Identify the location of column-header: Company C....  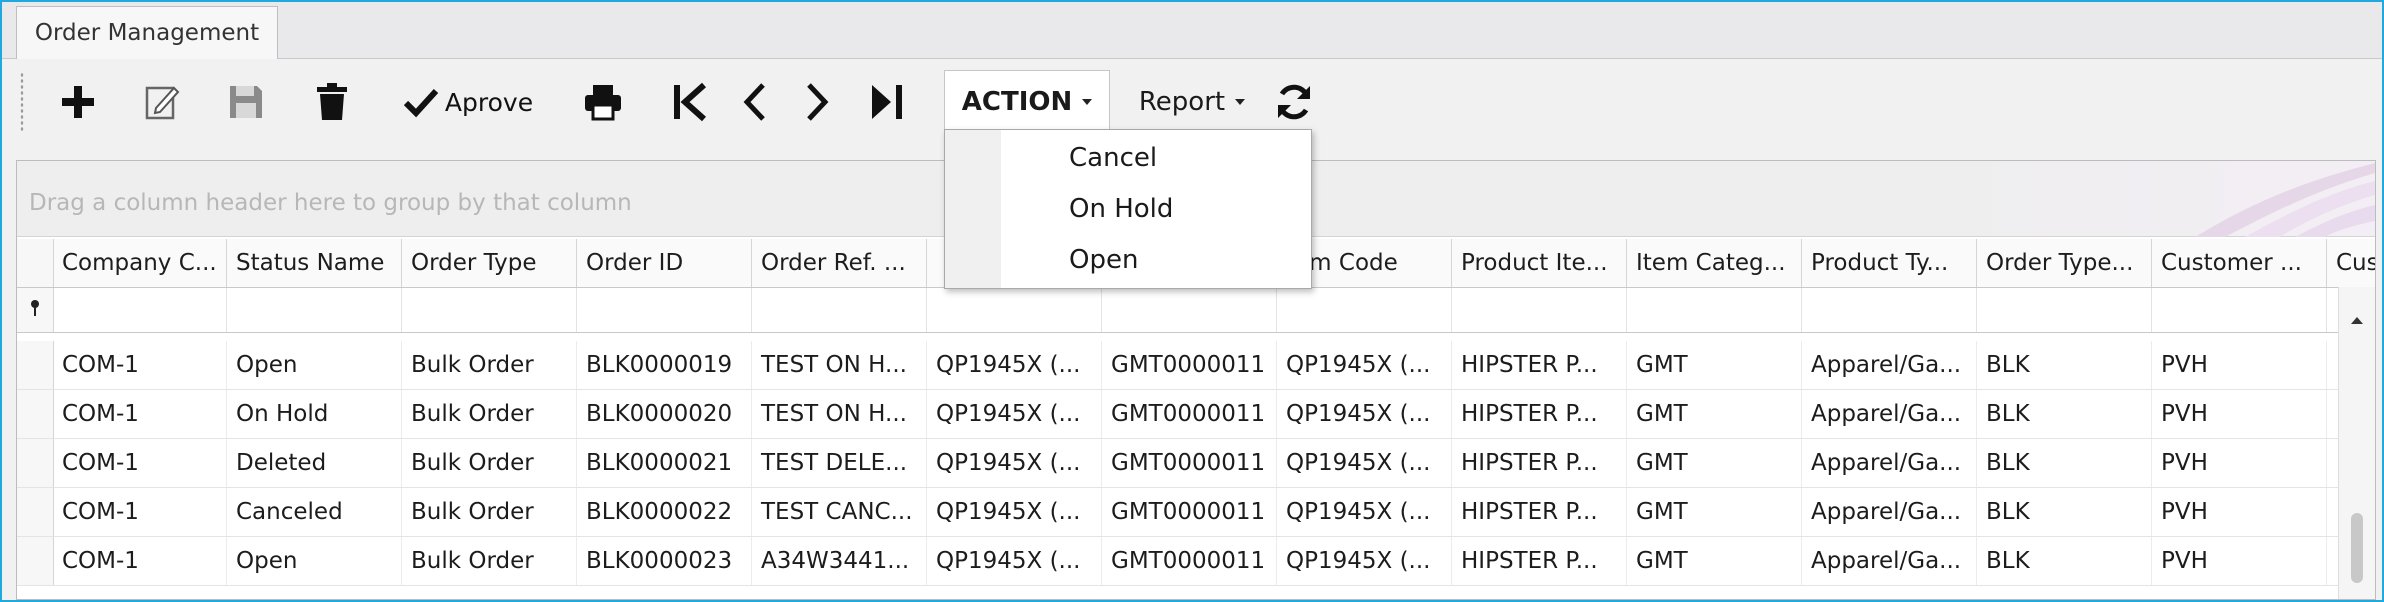
(140, 263).